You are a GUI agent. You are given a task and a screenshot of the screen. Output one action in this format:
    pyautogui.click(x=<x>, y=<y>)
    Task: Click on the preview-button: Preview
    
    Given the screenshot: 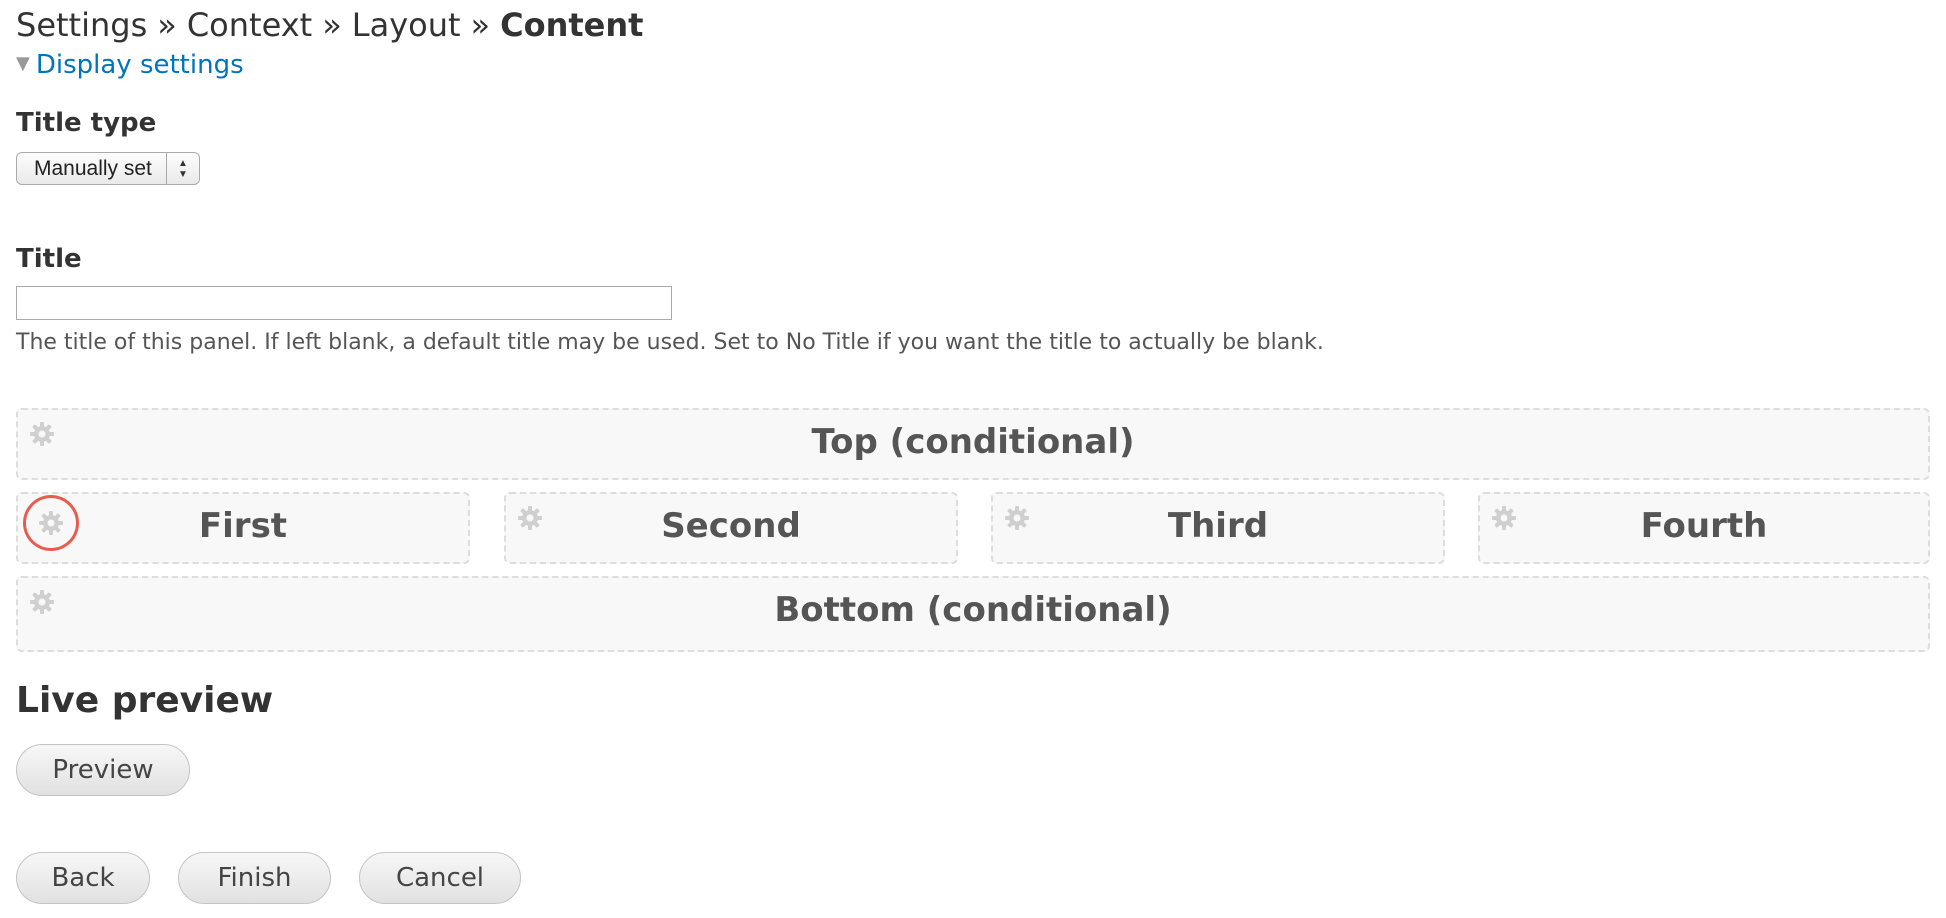 What is the action you would take?
    pyautogui.click(x=103, y=770)
    